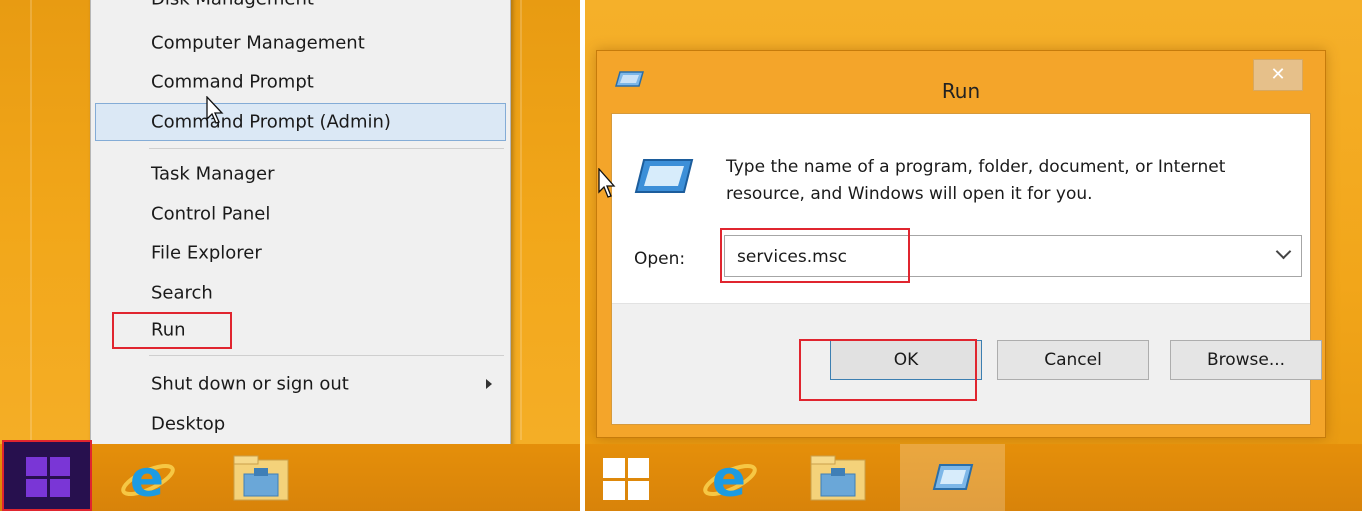  Describe the element at coordinates (232, 5) in the screenshot. I see `menu-item-label: Disk Management` at that location.